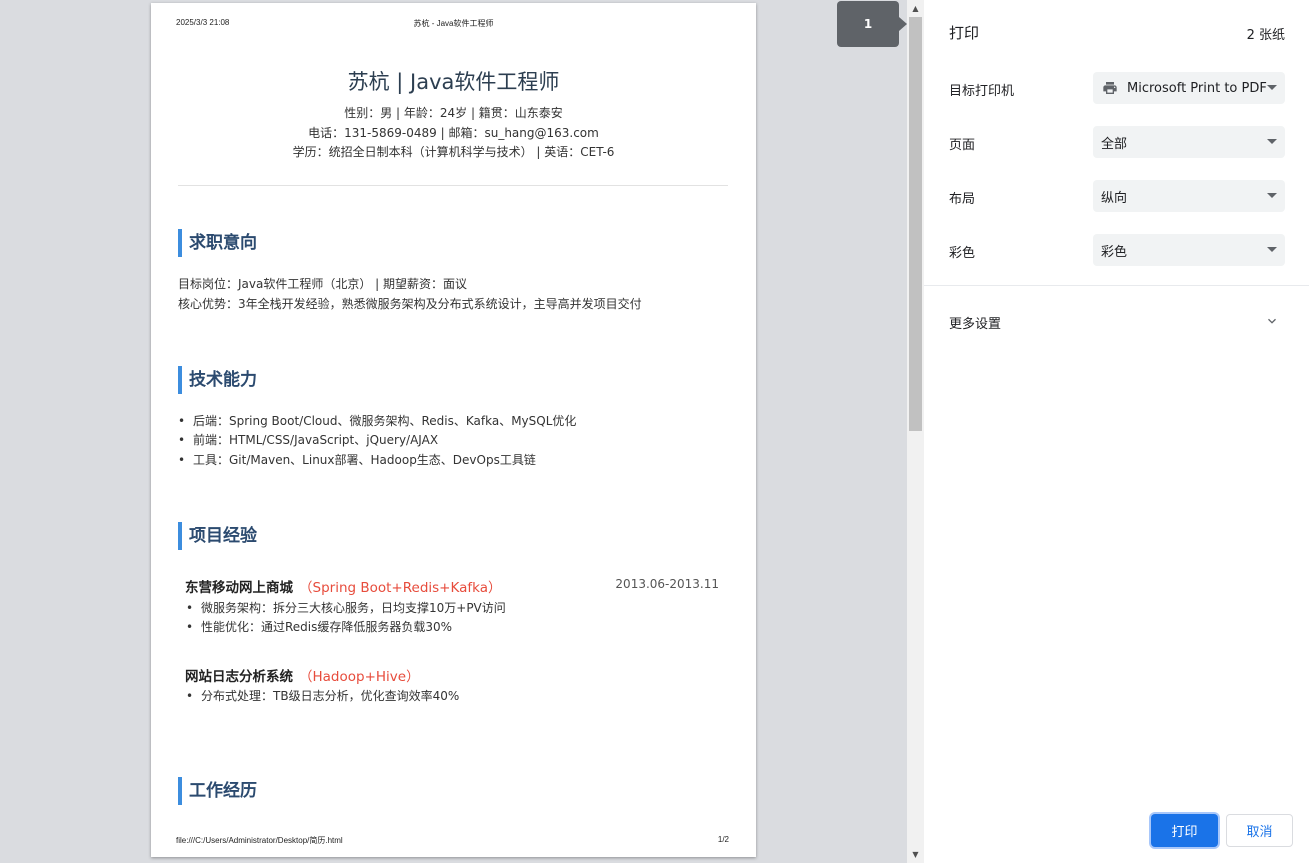 This screenshot has width=1309, height=863. I want to click on scroll-up-arrow-icon: ▲, so click(915, 8).